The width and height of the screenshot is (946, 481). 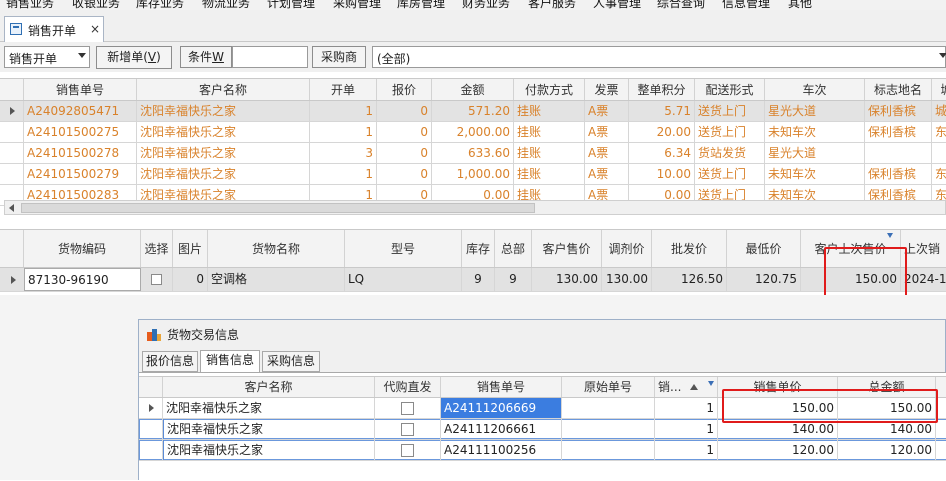 What do you see at coordinates (567, 279) in the screenshot?
I see `customer-price-cell: 130.00` at bounding box center [567, 279].